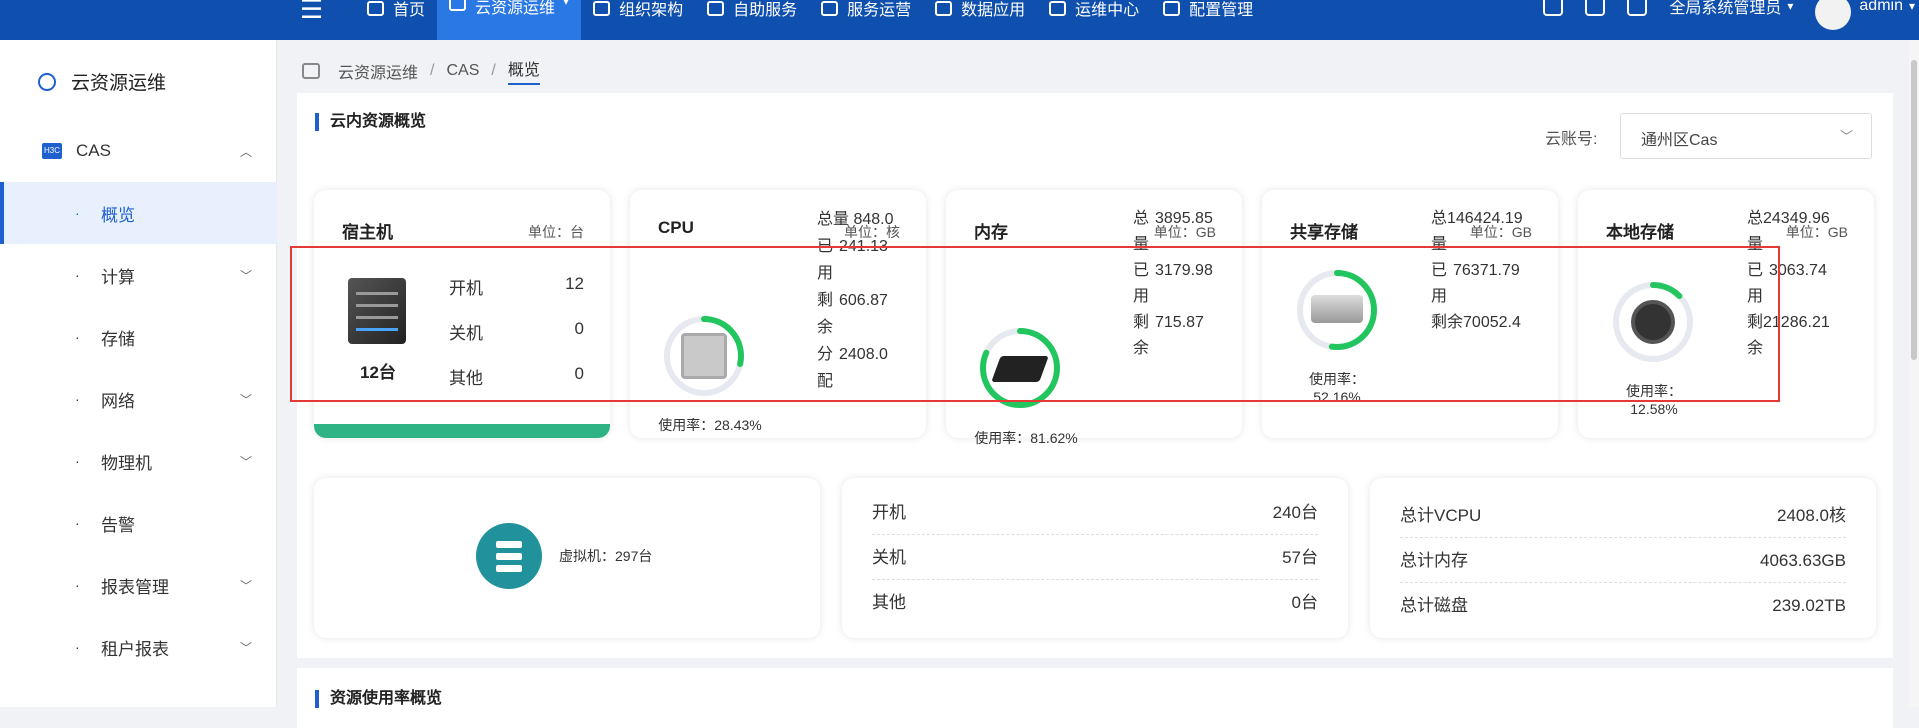  I want to click on top-nav: 首页 云资源运维 ▾ 组织架构 自助服务 服务运营 数据应用 运维中心 配置管理, so click(810, 20).